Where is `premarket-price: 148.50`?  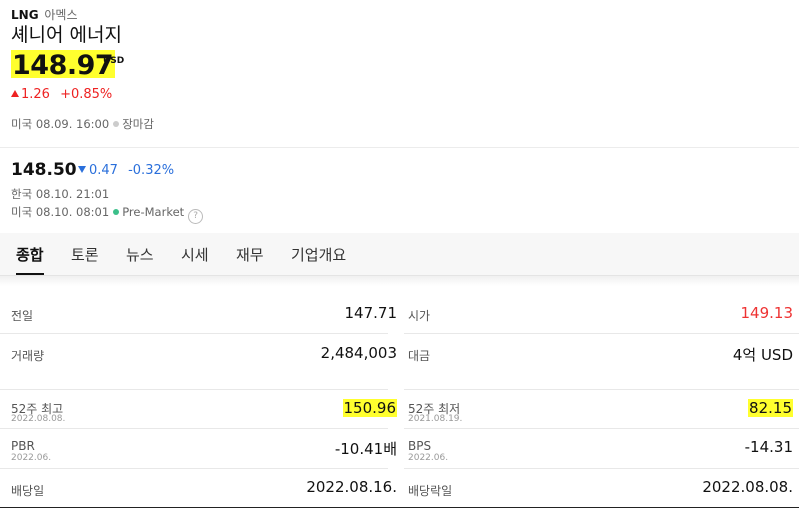 premarket-price: 148.50 is located at coordinates (44, 170).